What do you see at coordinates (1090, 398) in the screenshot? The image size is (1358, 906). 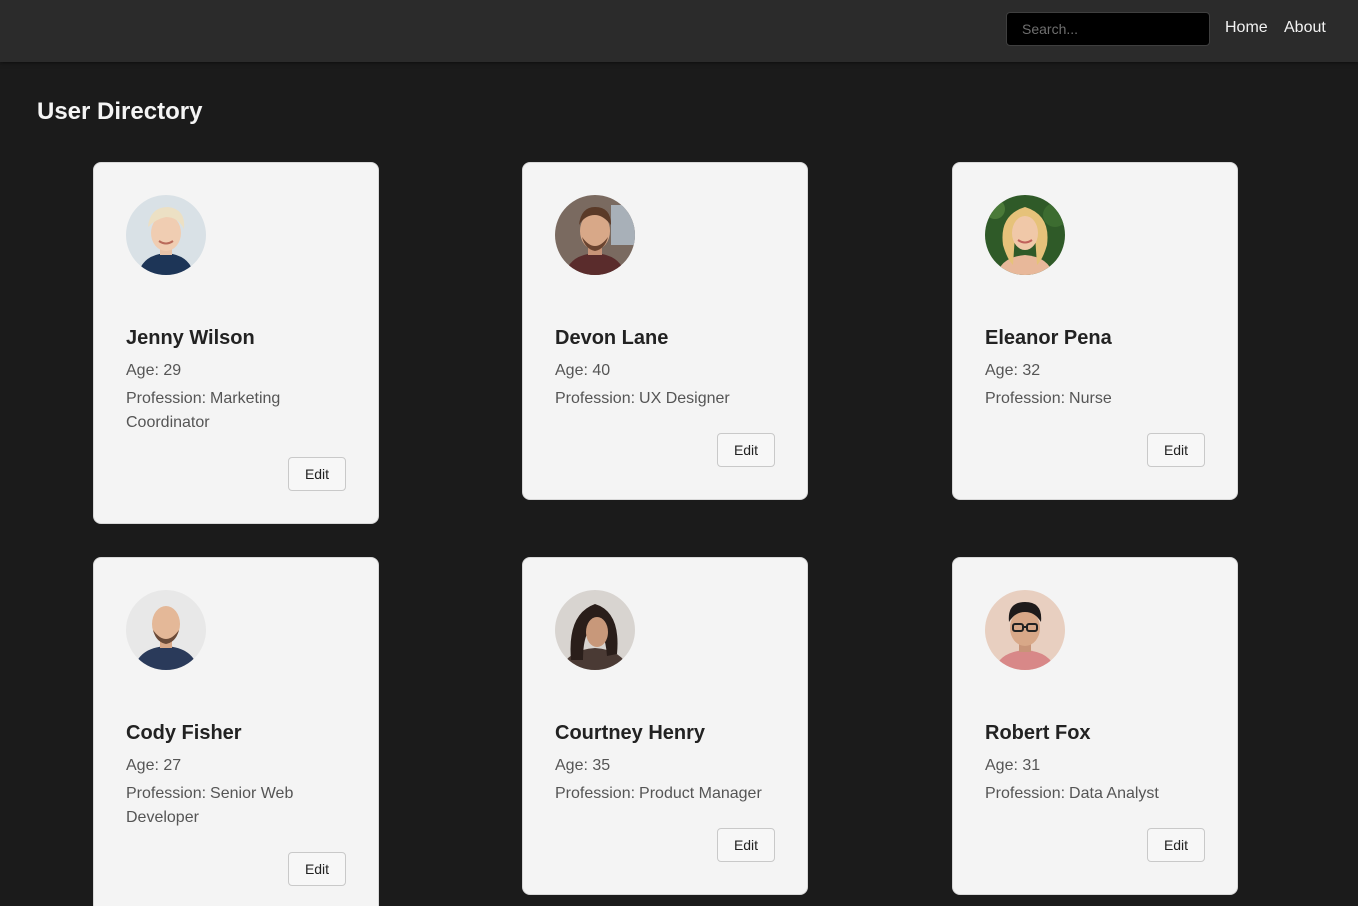 I see `profession-value: Nurse` at bounding box center [1090, 398].